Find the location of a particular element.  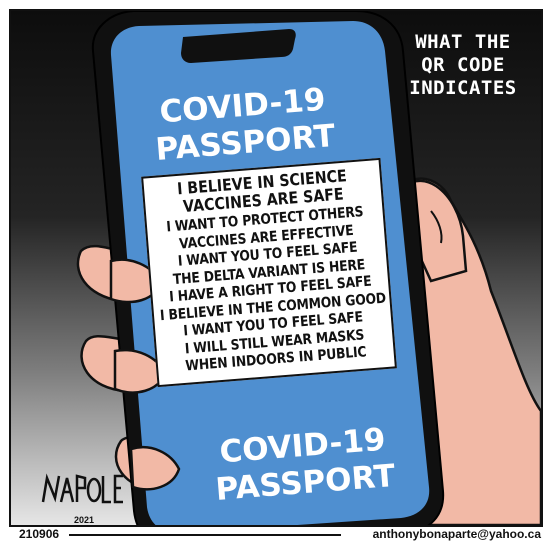

signature-year: 2021 is located at coordinates (84, 520).